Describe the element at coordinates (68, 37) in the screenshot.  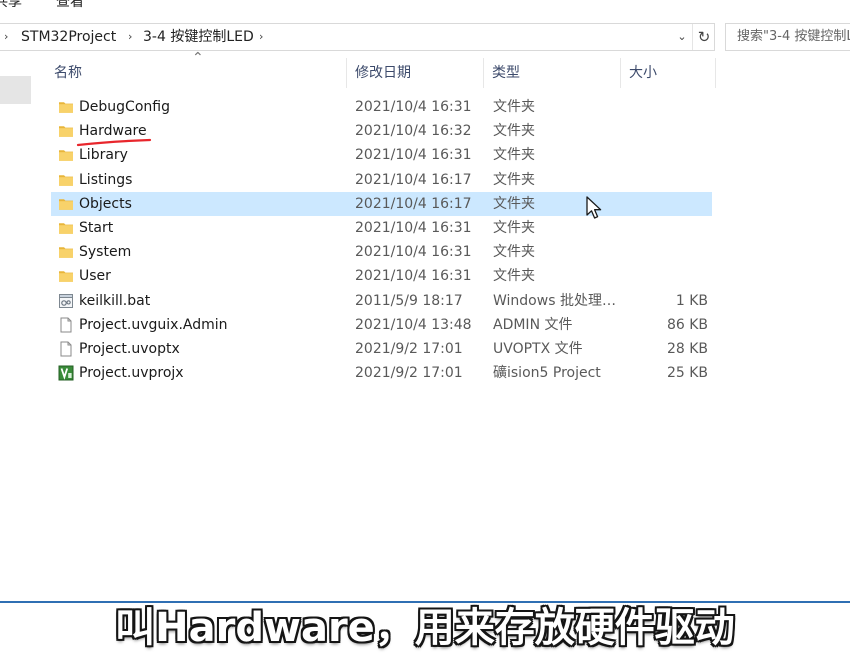
I see `breadcrumb-item-stm32project: STM32Project` at that location.